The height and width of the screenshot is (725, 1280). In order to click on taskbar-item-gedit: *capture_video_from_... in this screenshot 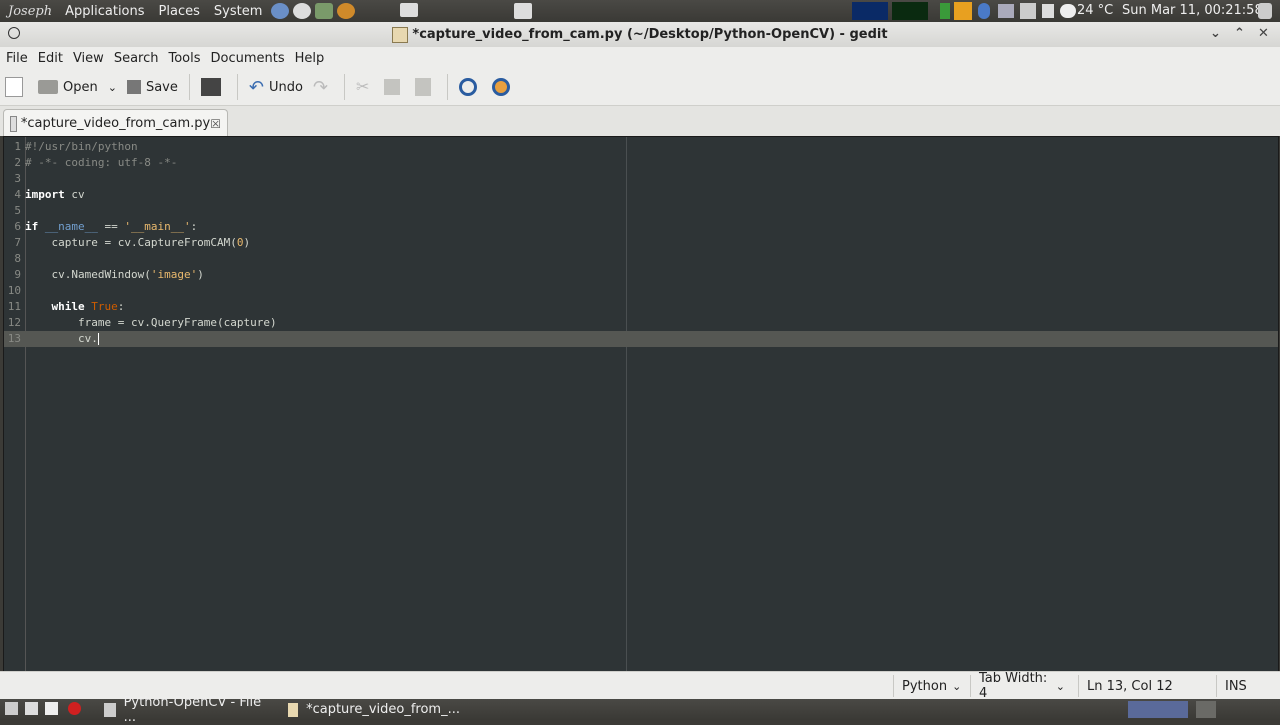, I will do `click(374, 709)`.